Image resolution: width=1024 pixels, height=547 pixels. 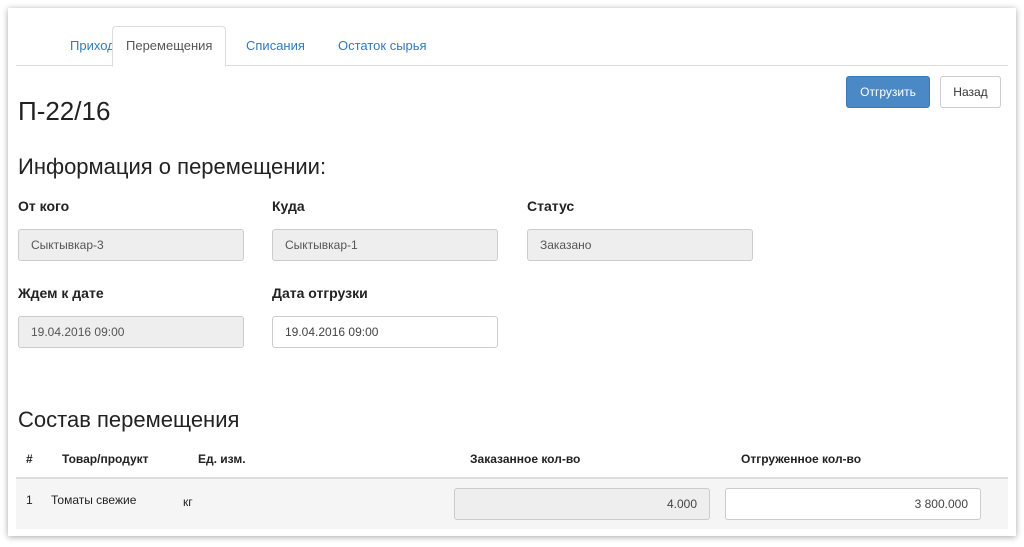 I want to click on page-title: П-22/16, so click(x=64, y=111).